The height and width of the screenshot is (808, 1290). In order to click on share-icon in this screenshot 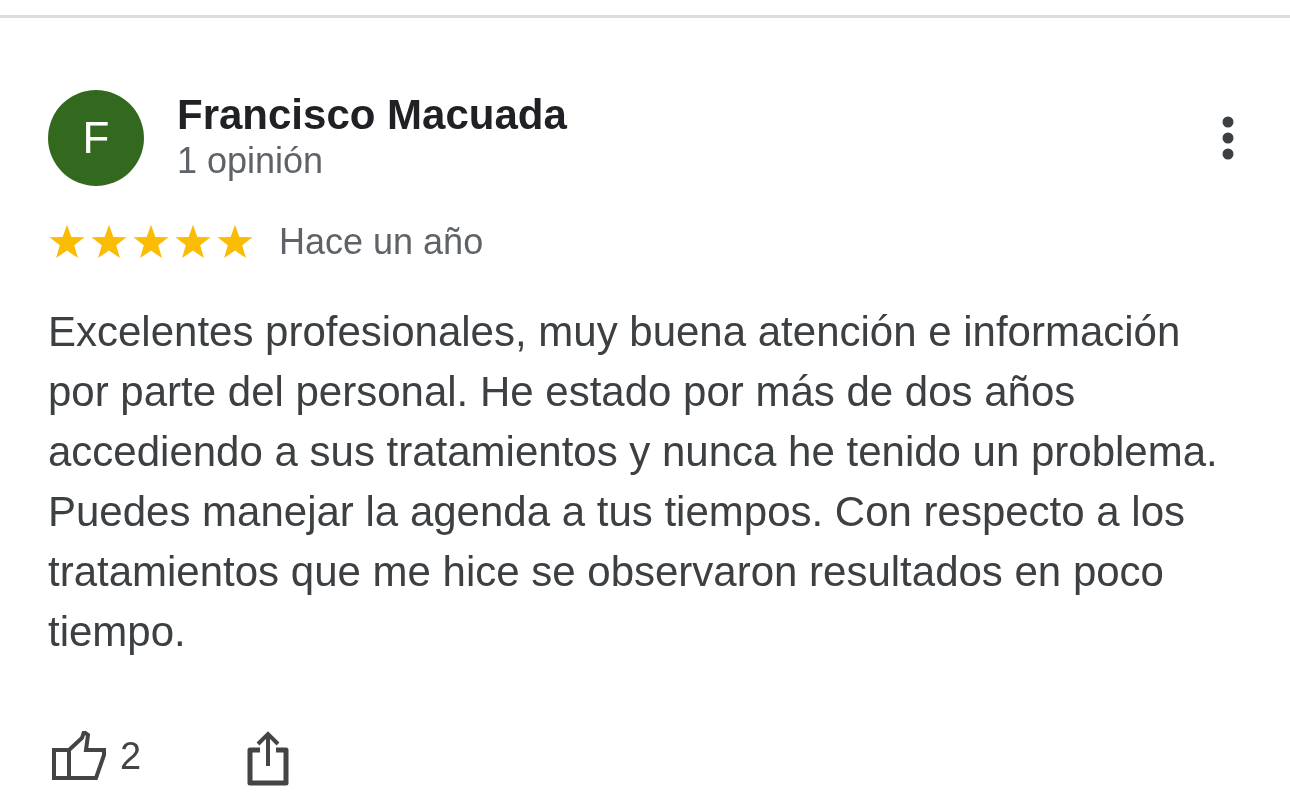, I will do `click(268, 758)`.